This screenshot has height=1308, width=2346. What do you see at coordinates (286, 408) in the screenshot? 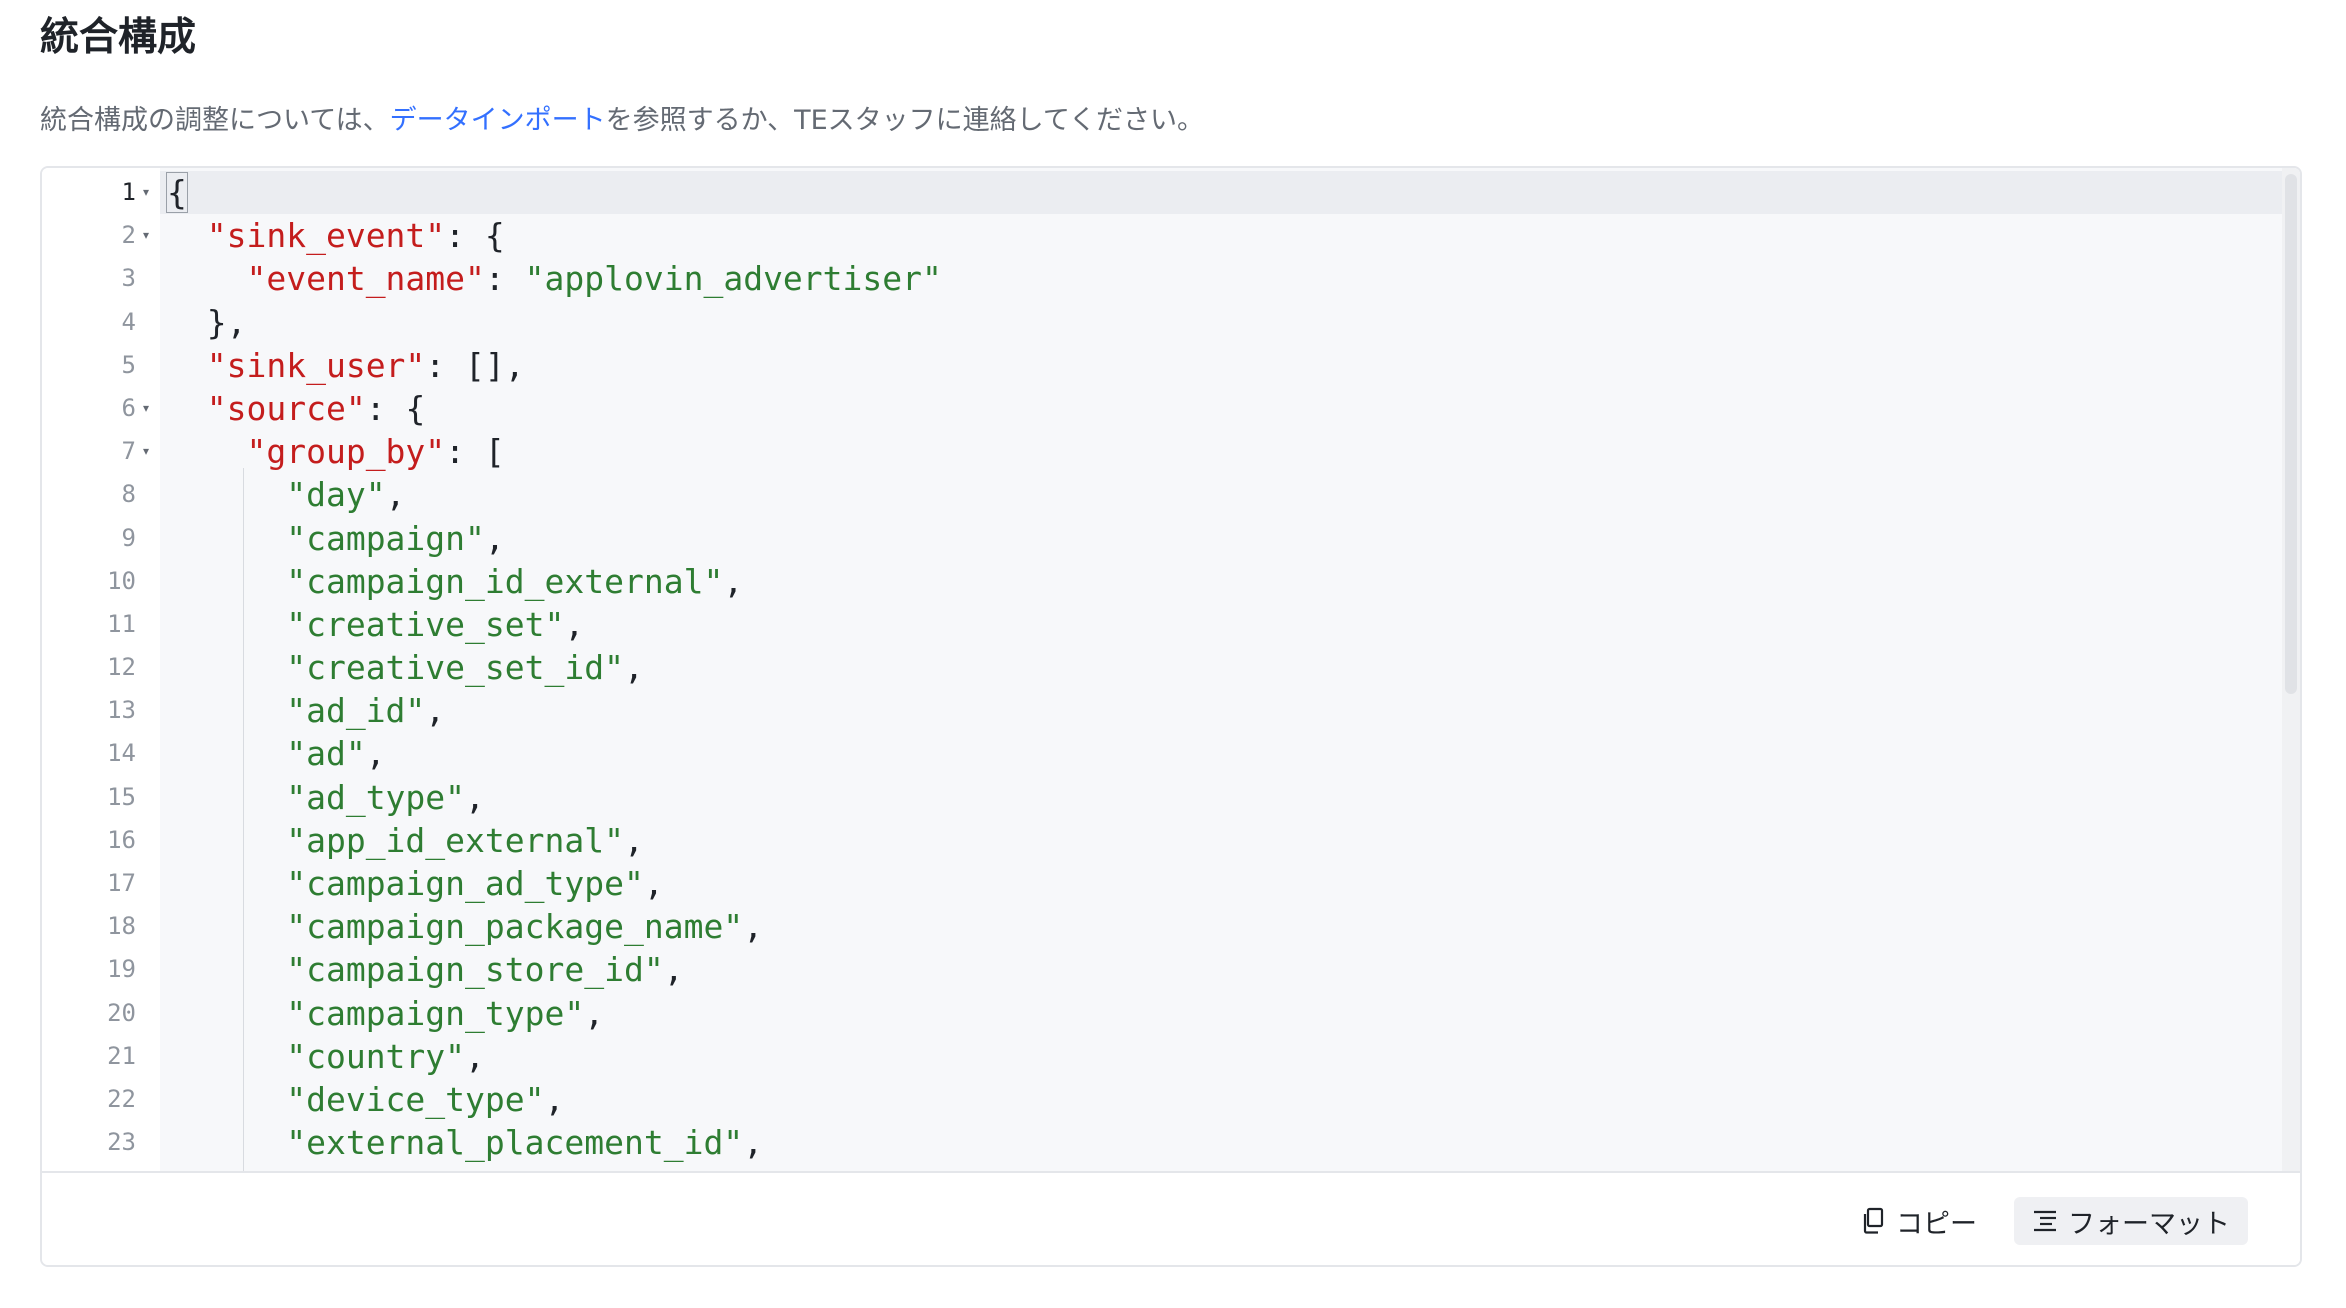
I see `json-key: "source"` at bounding box center [286, 408].